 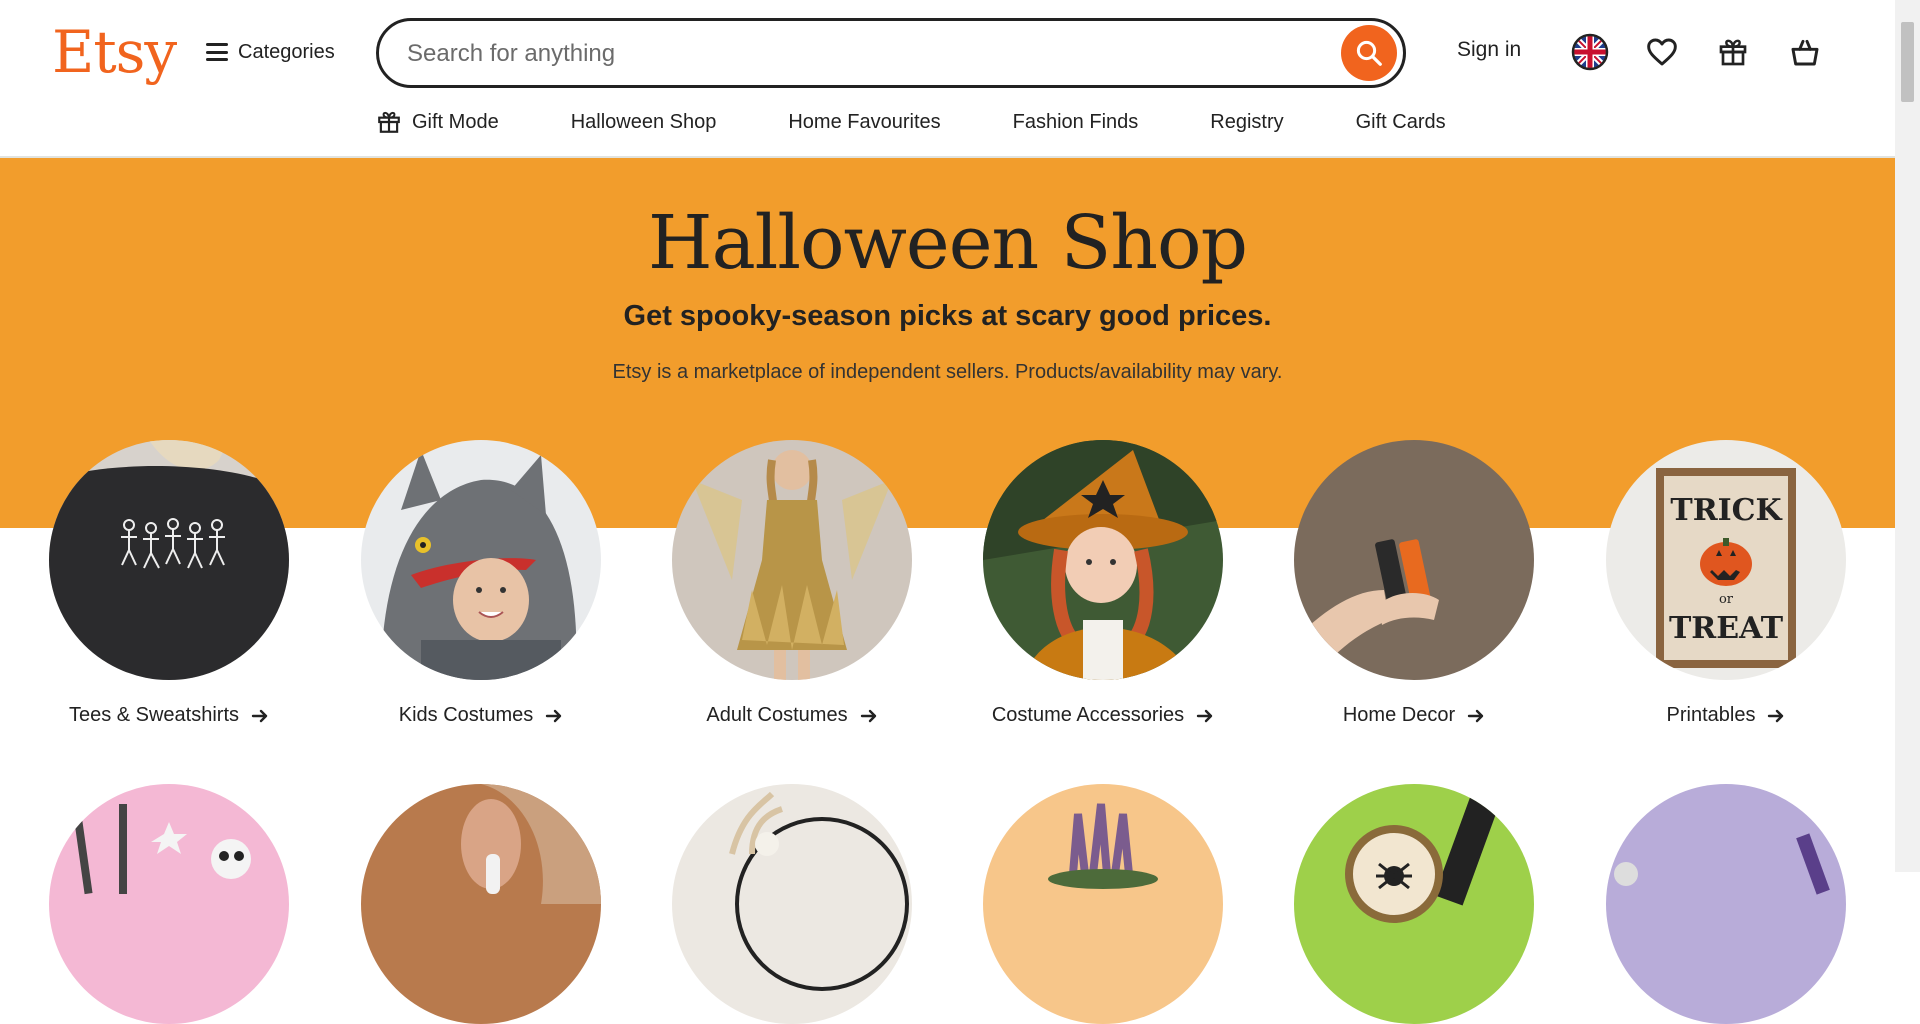 I want to click on category-label: Printables, so click(x=1711, y=715).